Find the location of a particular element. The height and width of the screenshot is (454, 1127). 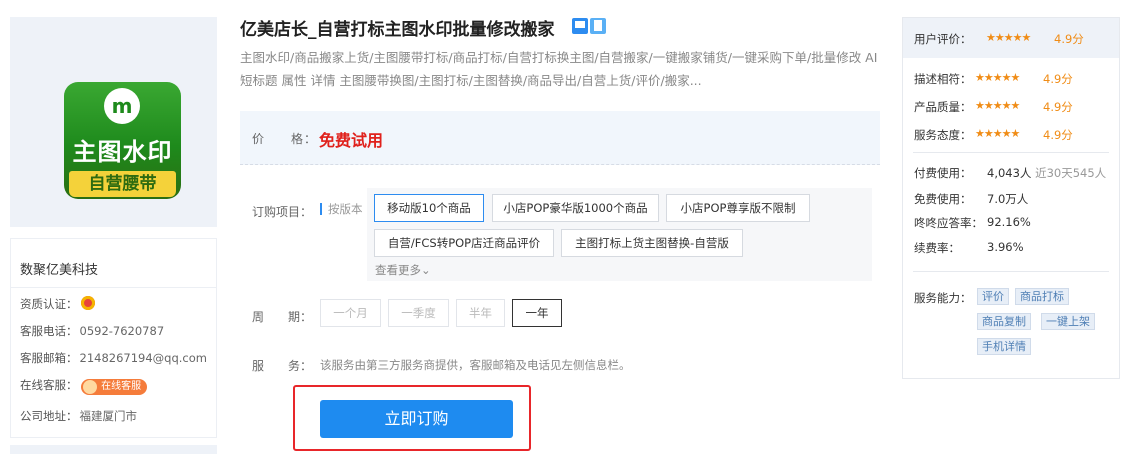

online-service-button: 在线客服 is located at coordinates (114, 387).